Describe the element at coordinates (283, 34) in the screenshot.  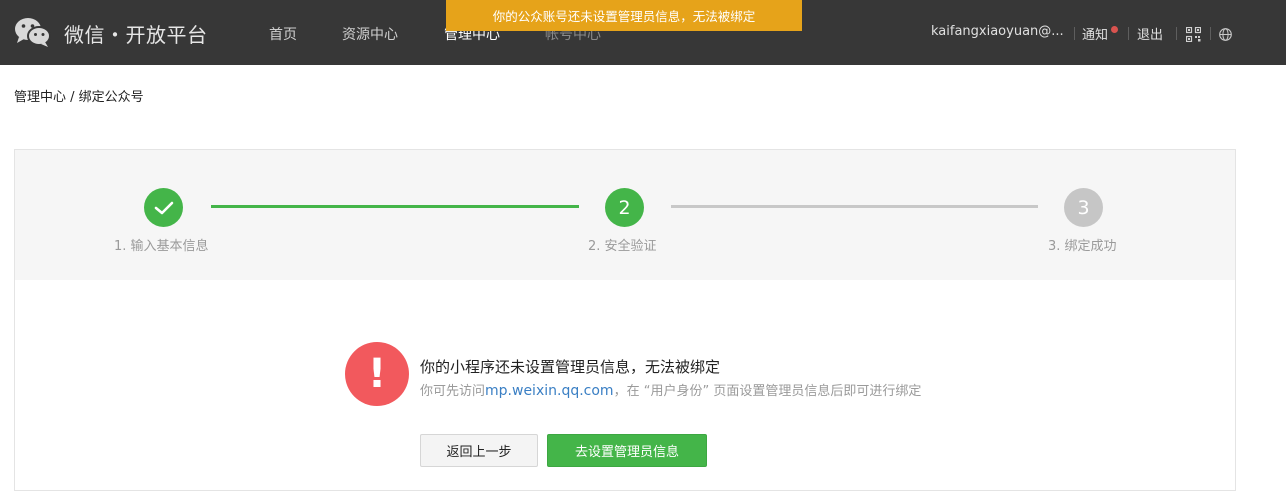
I see `nav-home: 首页` at that location.